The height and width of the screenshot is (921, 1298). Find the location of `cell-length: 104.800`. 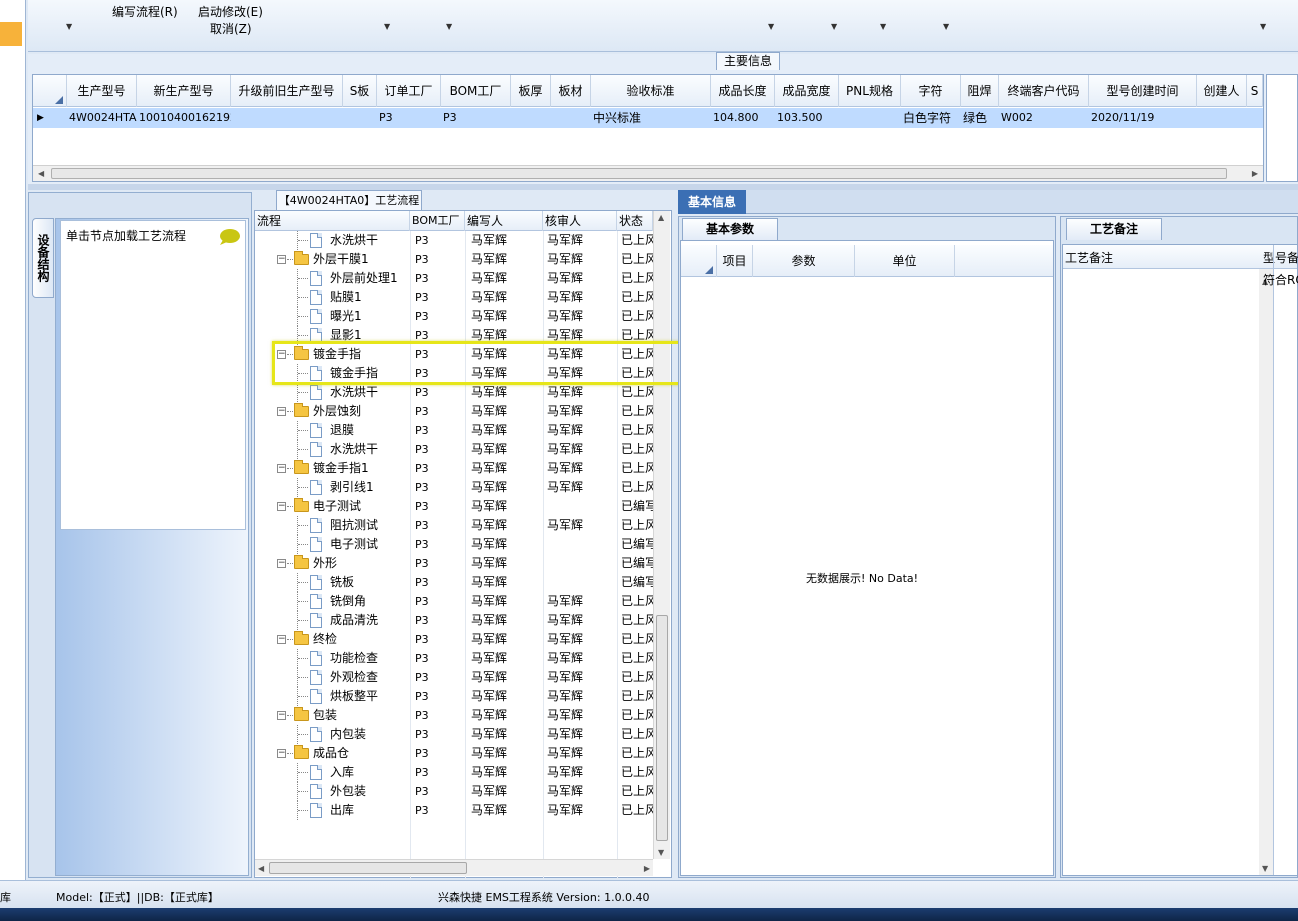

cell-length: 104.800 is located at coordinates (743, 118).